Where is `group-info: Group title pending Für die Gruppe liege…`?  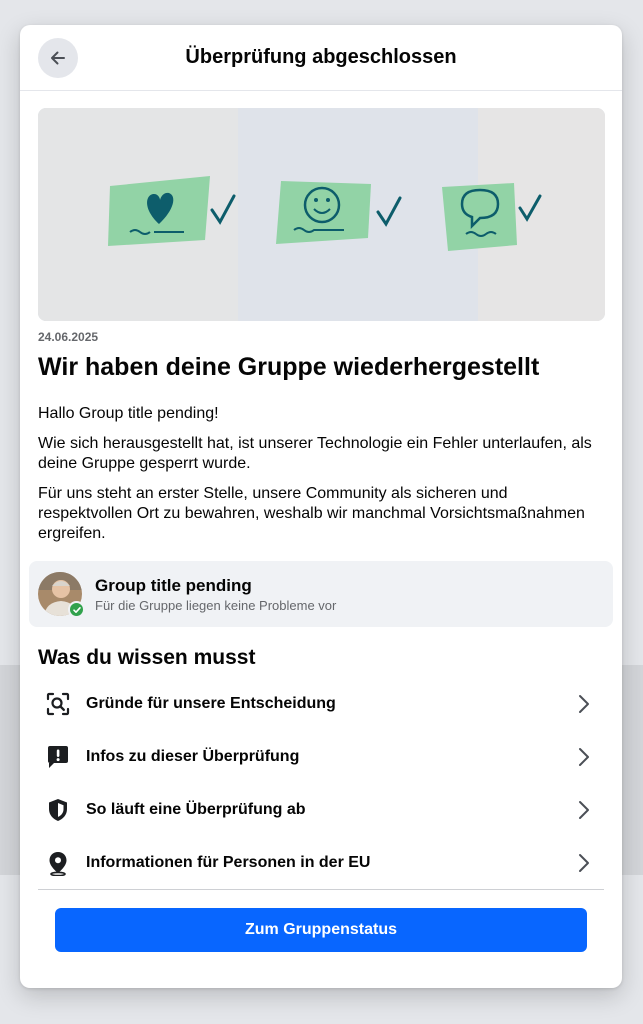
group-info: Group title pending Für die Gruppe liege… is located at coordinates (215, 594).